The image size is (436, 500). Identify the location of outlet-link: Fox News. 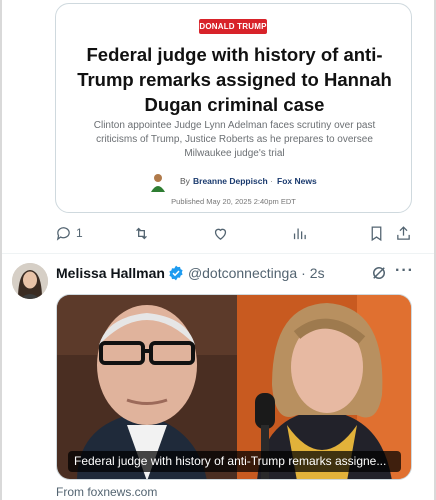
(297, 181).